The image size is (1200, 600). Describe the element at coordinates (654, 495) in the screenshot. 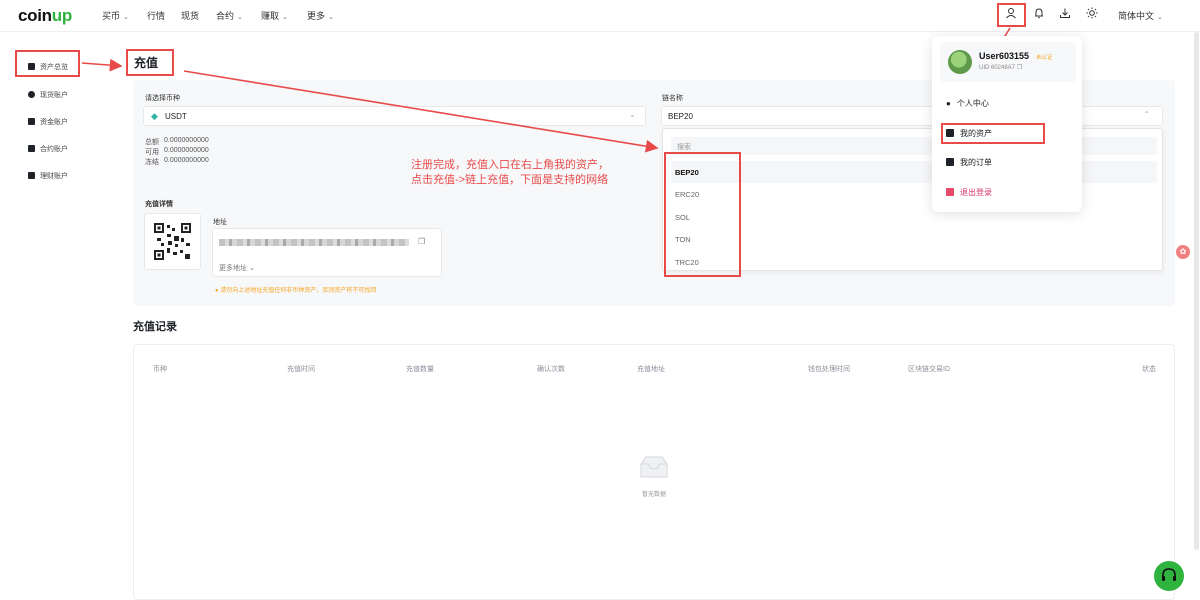

I see `empty-text: 暂无数据` at that location.